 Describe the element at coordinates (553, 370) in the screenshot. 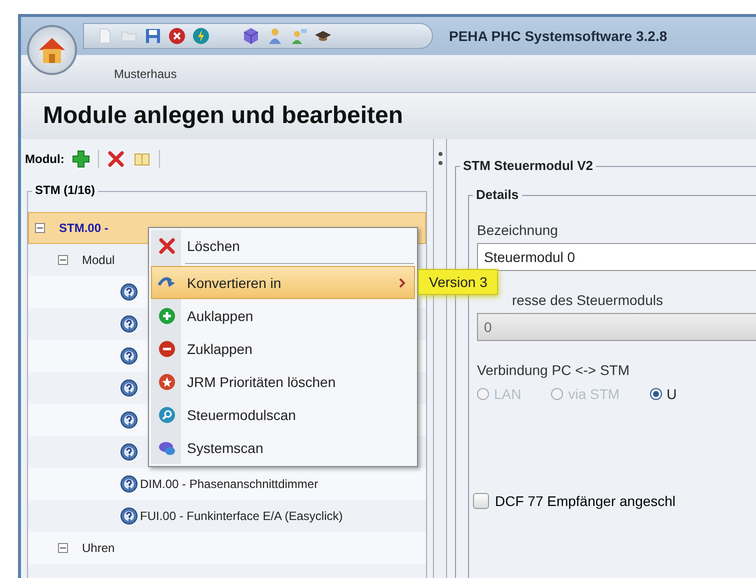

I see `field-label: Verbindung PC <-> STM` at that location.